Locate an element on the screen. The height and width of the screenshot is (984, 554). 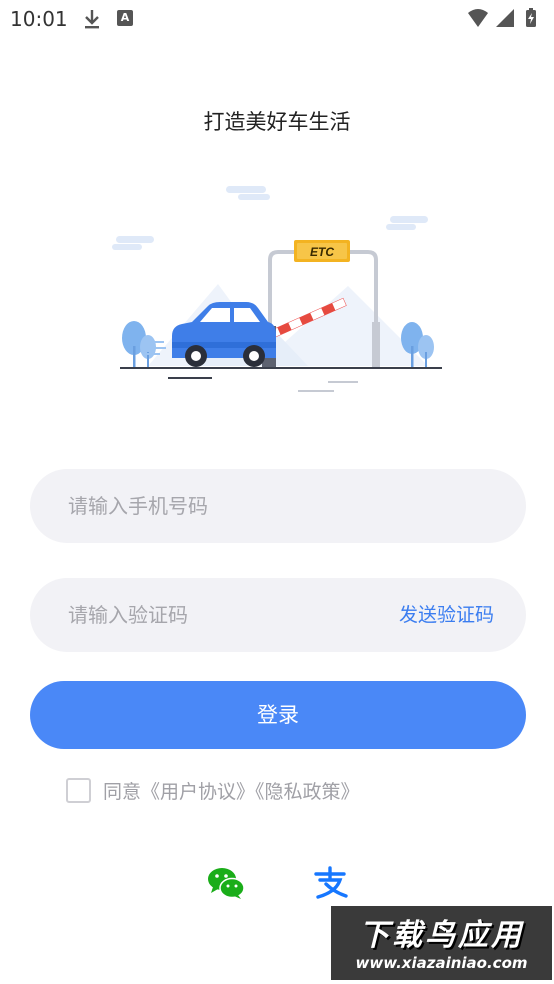
alipay-icon is located at coordinates (330, 883).